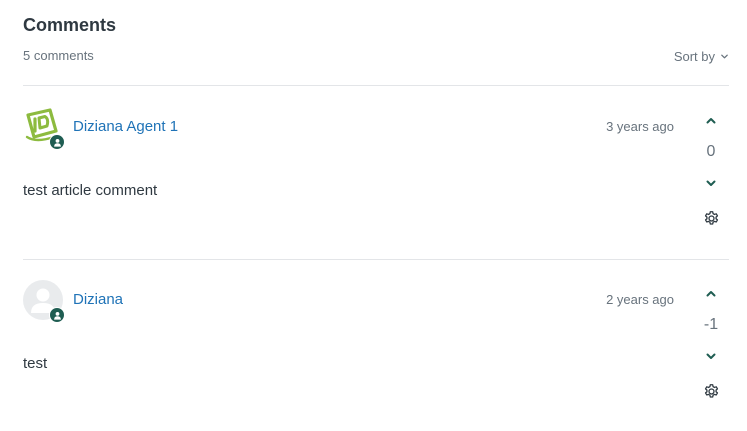 The image size is (747, 431). What do you see at coordinates (58, 55) in the screenshot?
I see `comment-count: 5 comments` at bounding box center [58, 55].